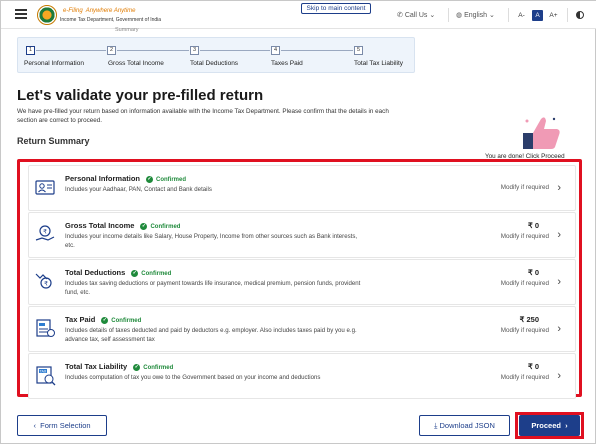  Describe the element at coordinates (46, 376) in the screenshot. I see `tax-calc-icon: TAX` at that location.